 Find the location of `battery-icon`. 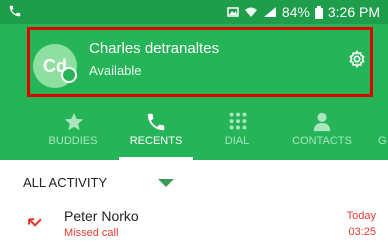

battery-icon is located at coordinates (318, 12).